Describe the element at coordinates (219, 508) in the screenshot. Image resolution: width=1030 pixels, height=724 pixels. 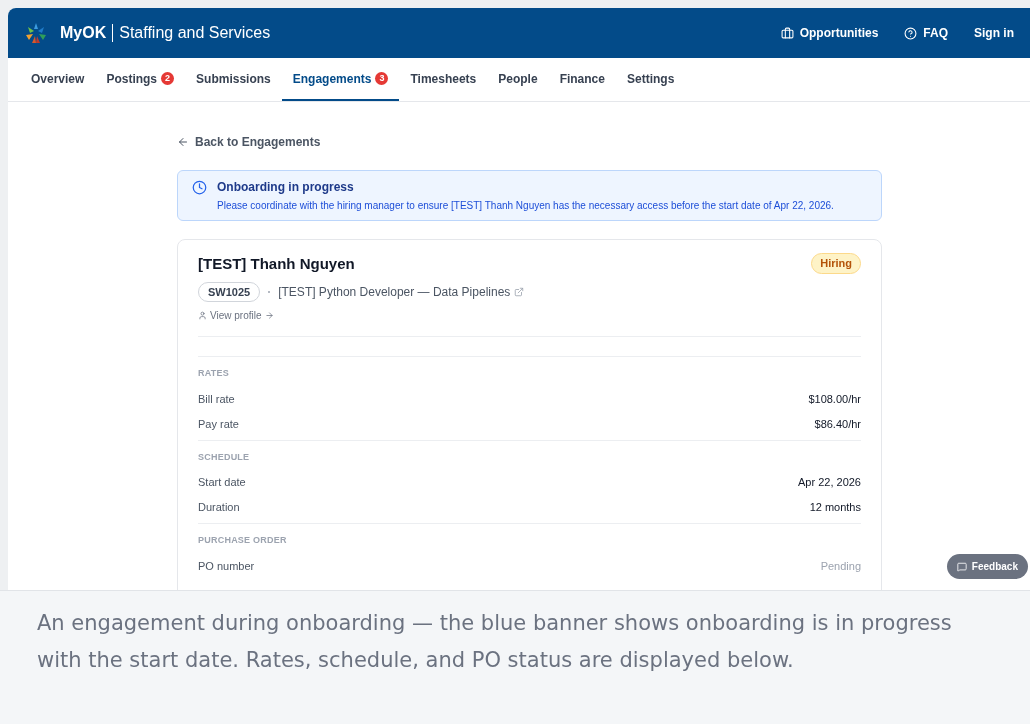
I see `field-label: Duration` at that location.